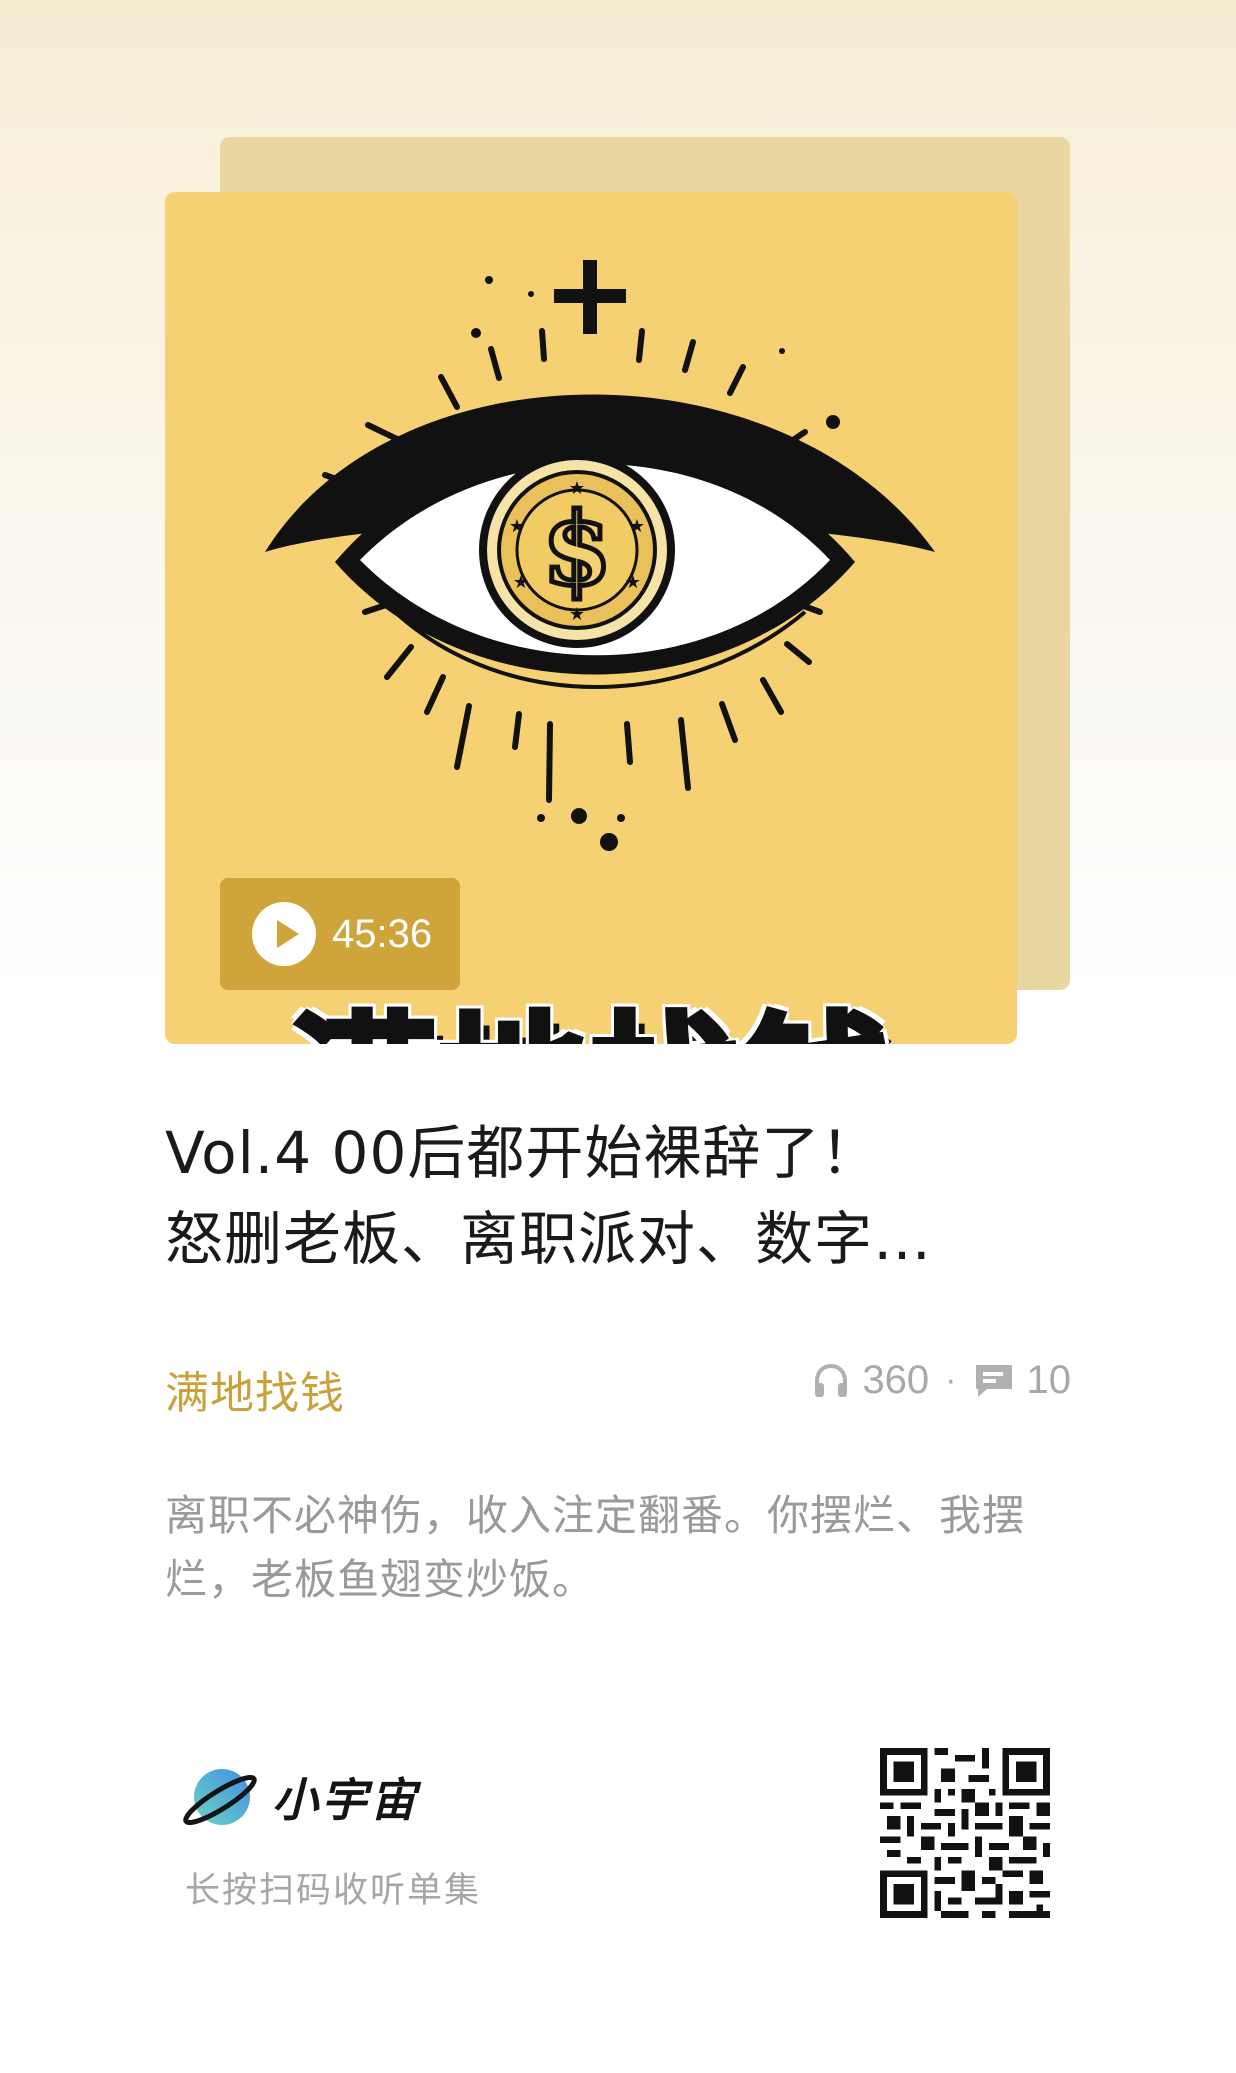 Image resolution: width=1236 pixels, height=2073 pixels. What do you see at coordinates (284, 934) in the screenshot?
I see `play-icon` at bounding box center [284, 934].